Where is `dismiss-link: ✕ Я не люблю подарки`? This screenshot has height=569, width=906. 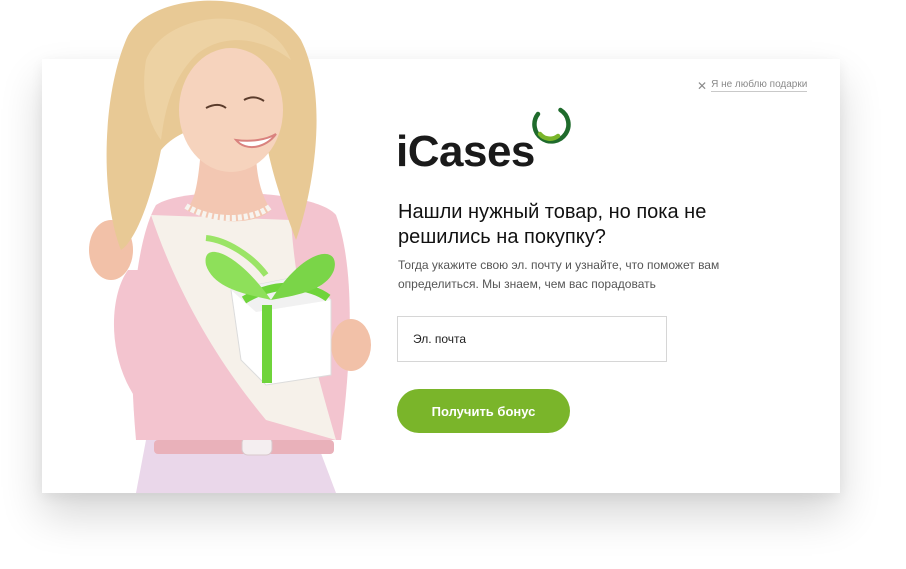 dismiss-link: ✕ Я не люблю подарки is located at coordinates (752, 85).